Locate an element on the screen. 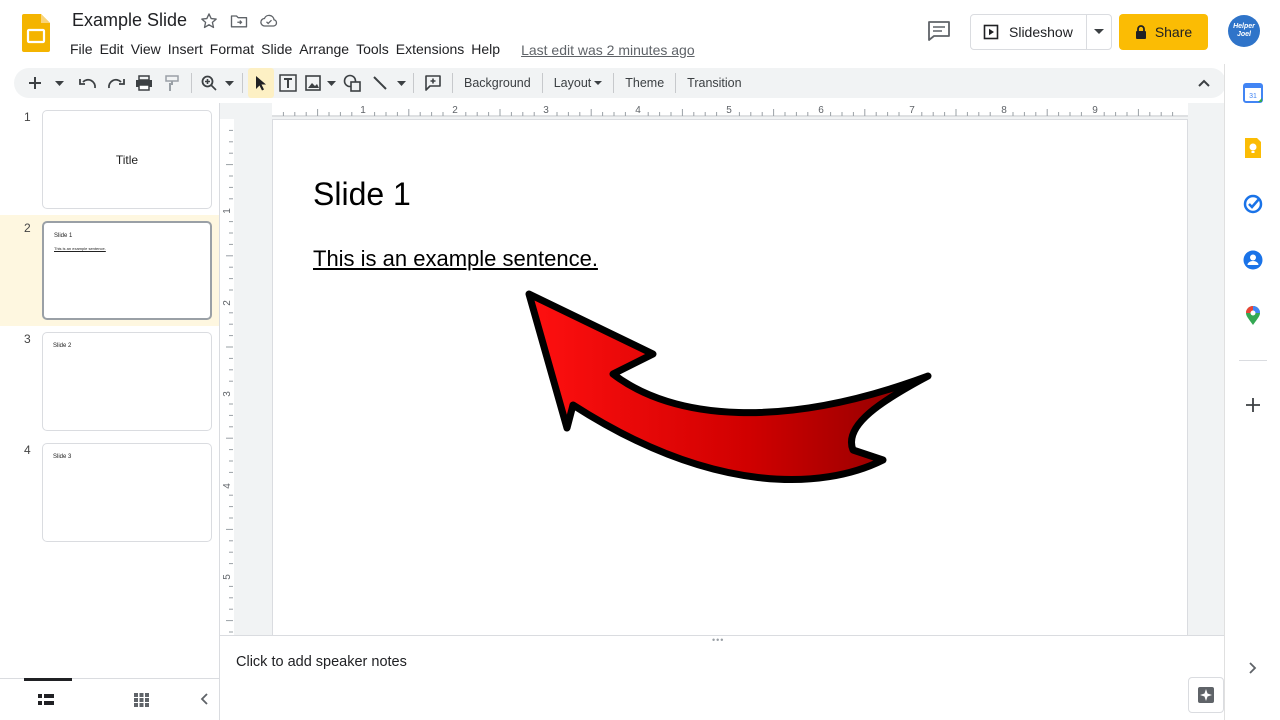 The image size is (1280, 720). filmstrip-view-icon is located at coordinates (46, 700).